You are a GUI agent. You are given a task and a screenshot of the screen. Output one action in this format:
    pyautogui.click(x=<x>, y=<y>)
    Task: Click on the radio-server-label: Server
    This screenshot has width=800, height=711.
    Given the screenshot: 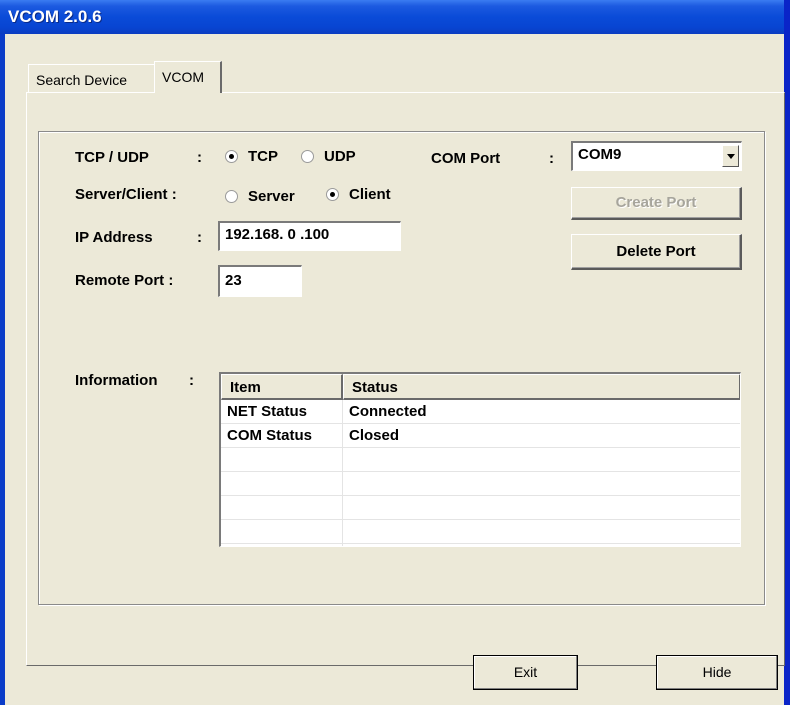 What is the action you would take?
    pyautogui.click(x=271, y=196)
    